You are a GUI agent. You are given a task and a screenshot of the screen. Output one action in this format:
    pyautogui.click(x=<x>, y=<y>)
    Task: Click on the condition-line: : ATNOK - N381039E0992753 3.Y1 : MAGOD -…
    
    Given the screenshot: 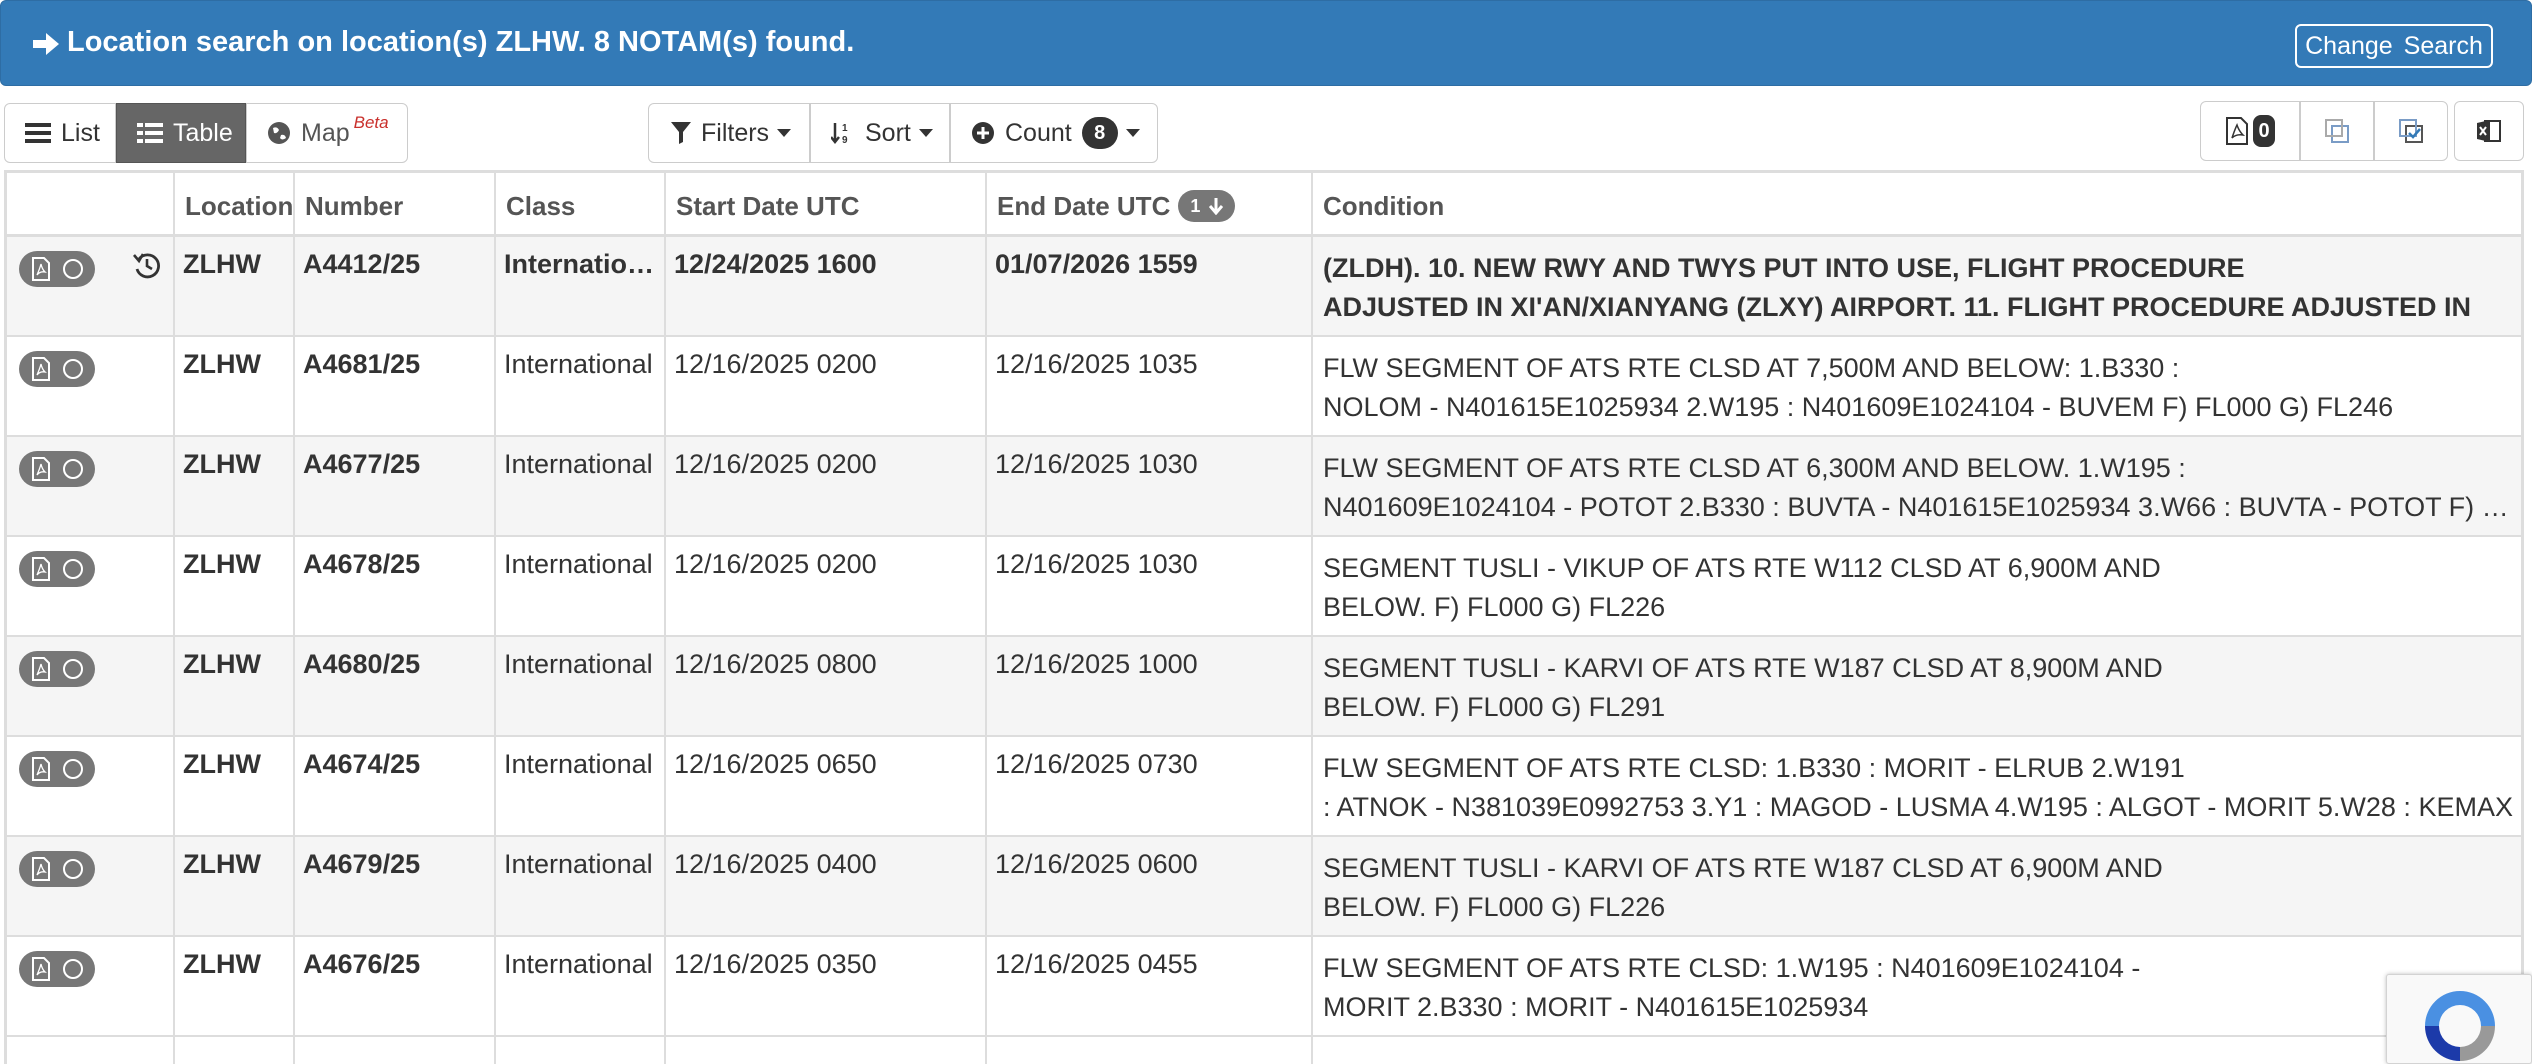 What is the action you would take?
    pyautogui.click(x=1918, y=807)
    